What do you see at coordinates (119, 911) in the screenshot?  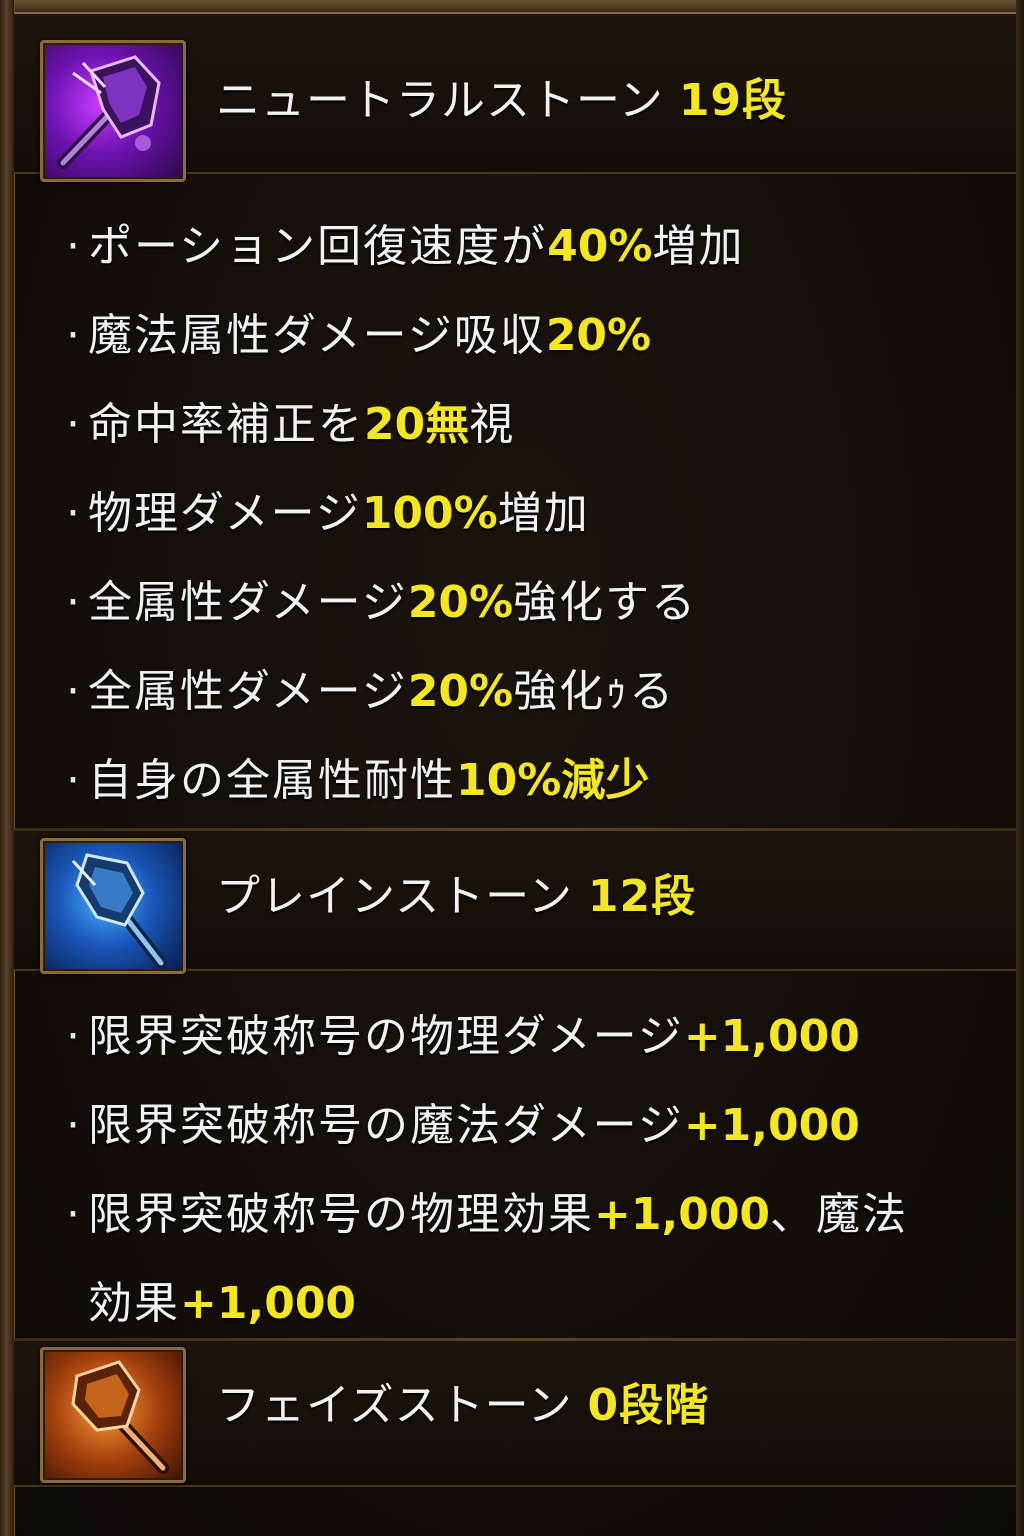 I see `axe-plain-blue-icon` at bounding box center [119, 911].